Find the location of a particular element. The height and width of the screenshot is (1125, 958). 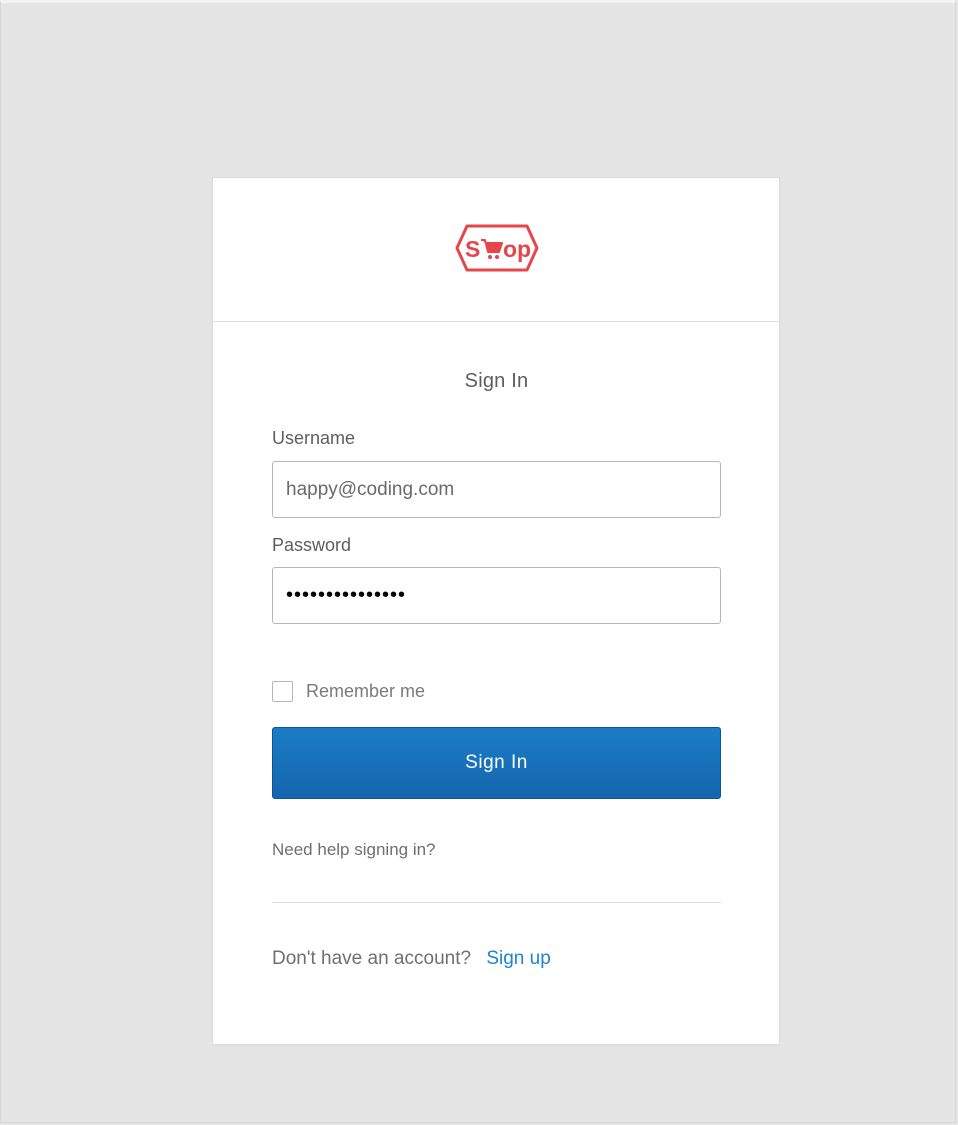

form-title: Sign In is located at coordinates (496, 381).